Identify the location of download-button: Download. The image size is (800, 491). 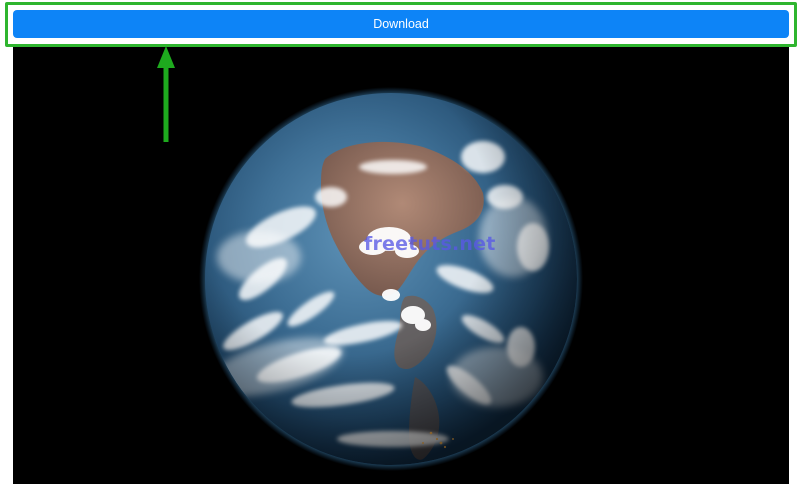
(401, 24).